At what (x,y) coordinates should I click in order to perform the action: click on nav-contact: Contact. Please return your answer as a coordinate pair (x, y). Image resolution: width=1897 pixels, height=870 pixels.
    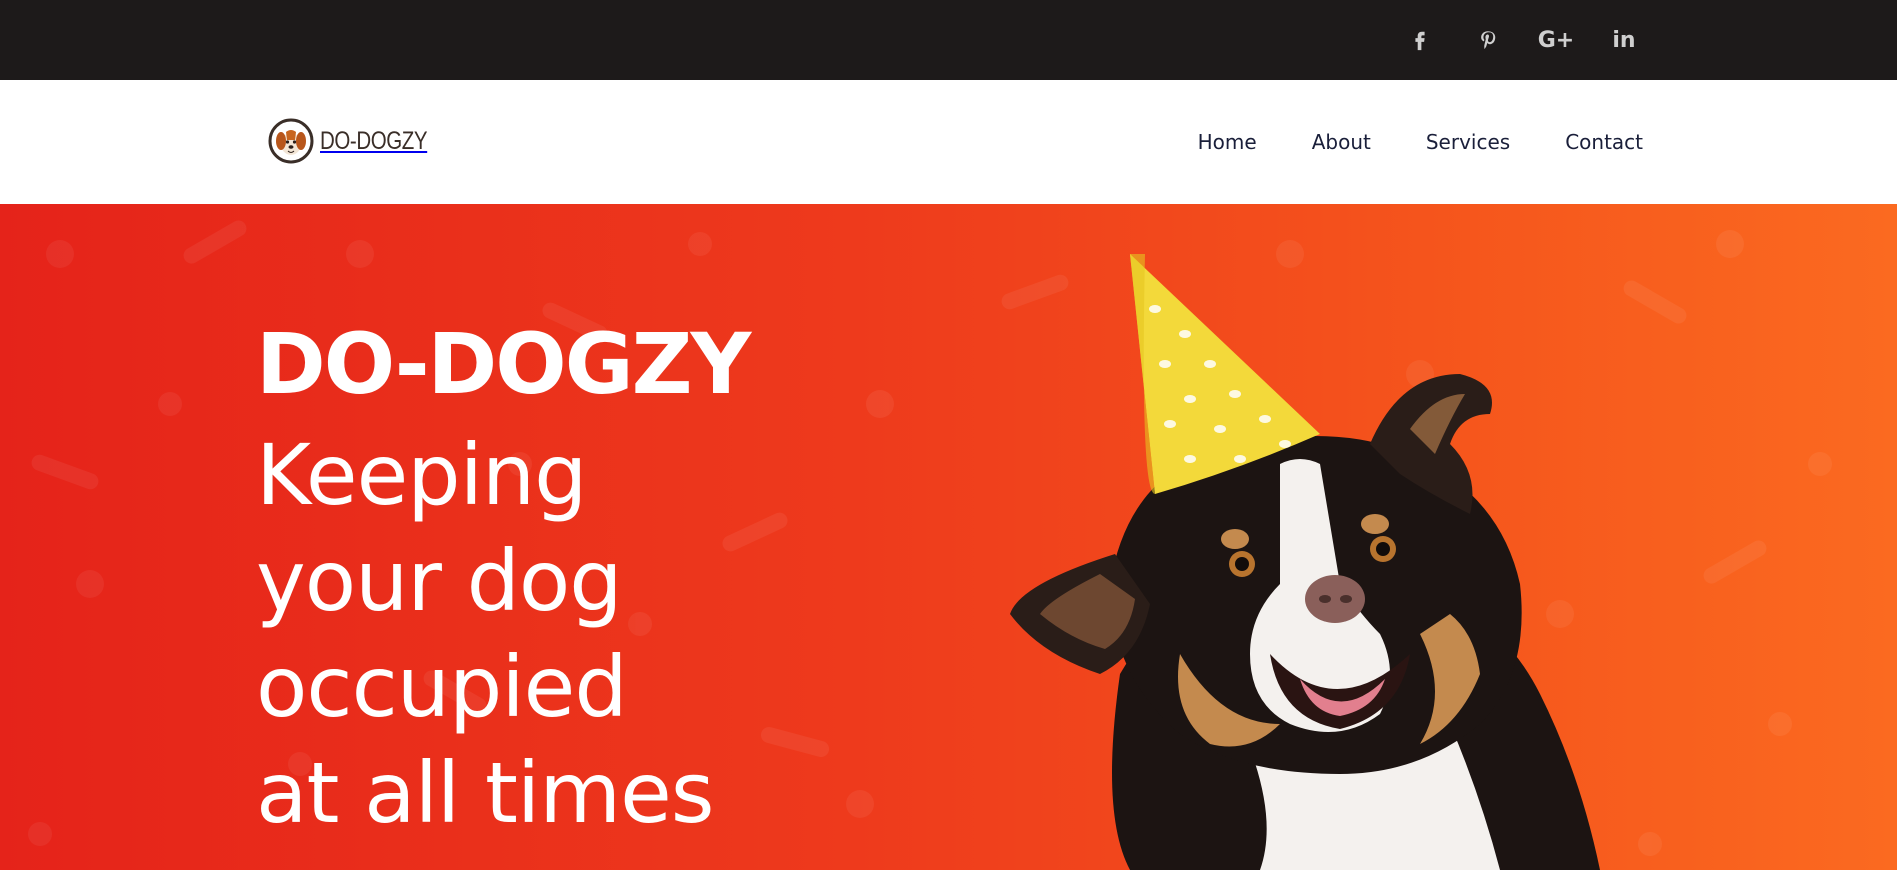
    Looking at the image, I should click on (1604, 142).